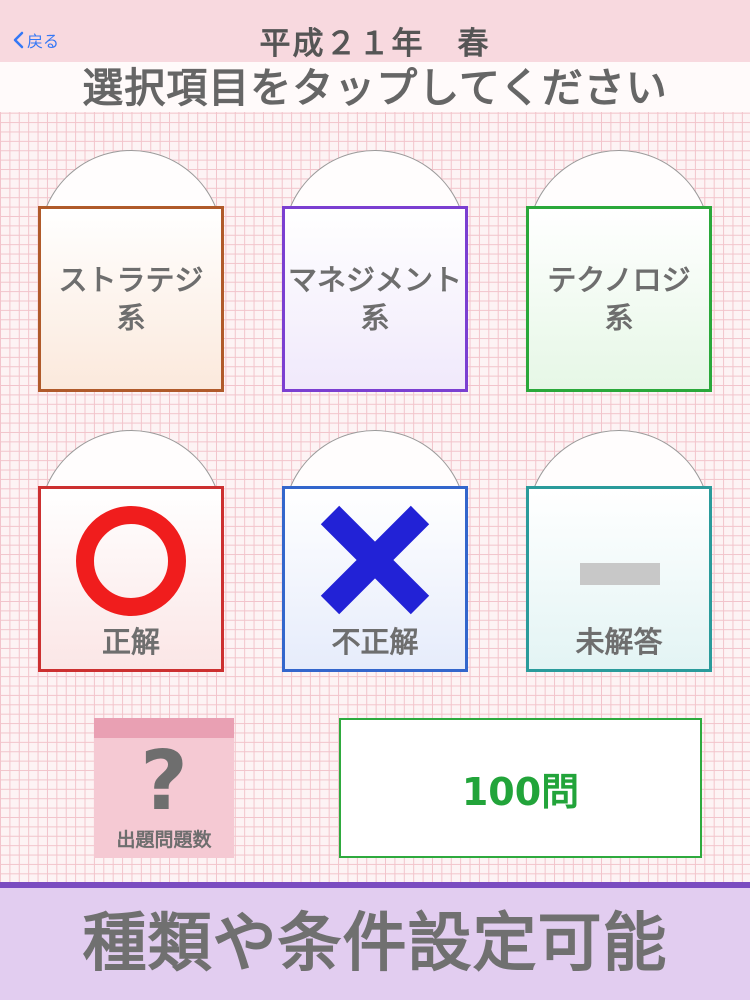 The image size is (750, 1000). I want to click on navigation-bar: 戻る 平成２１年 春, so click(375, 31).